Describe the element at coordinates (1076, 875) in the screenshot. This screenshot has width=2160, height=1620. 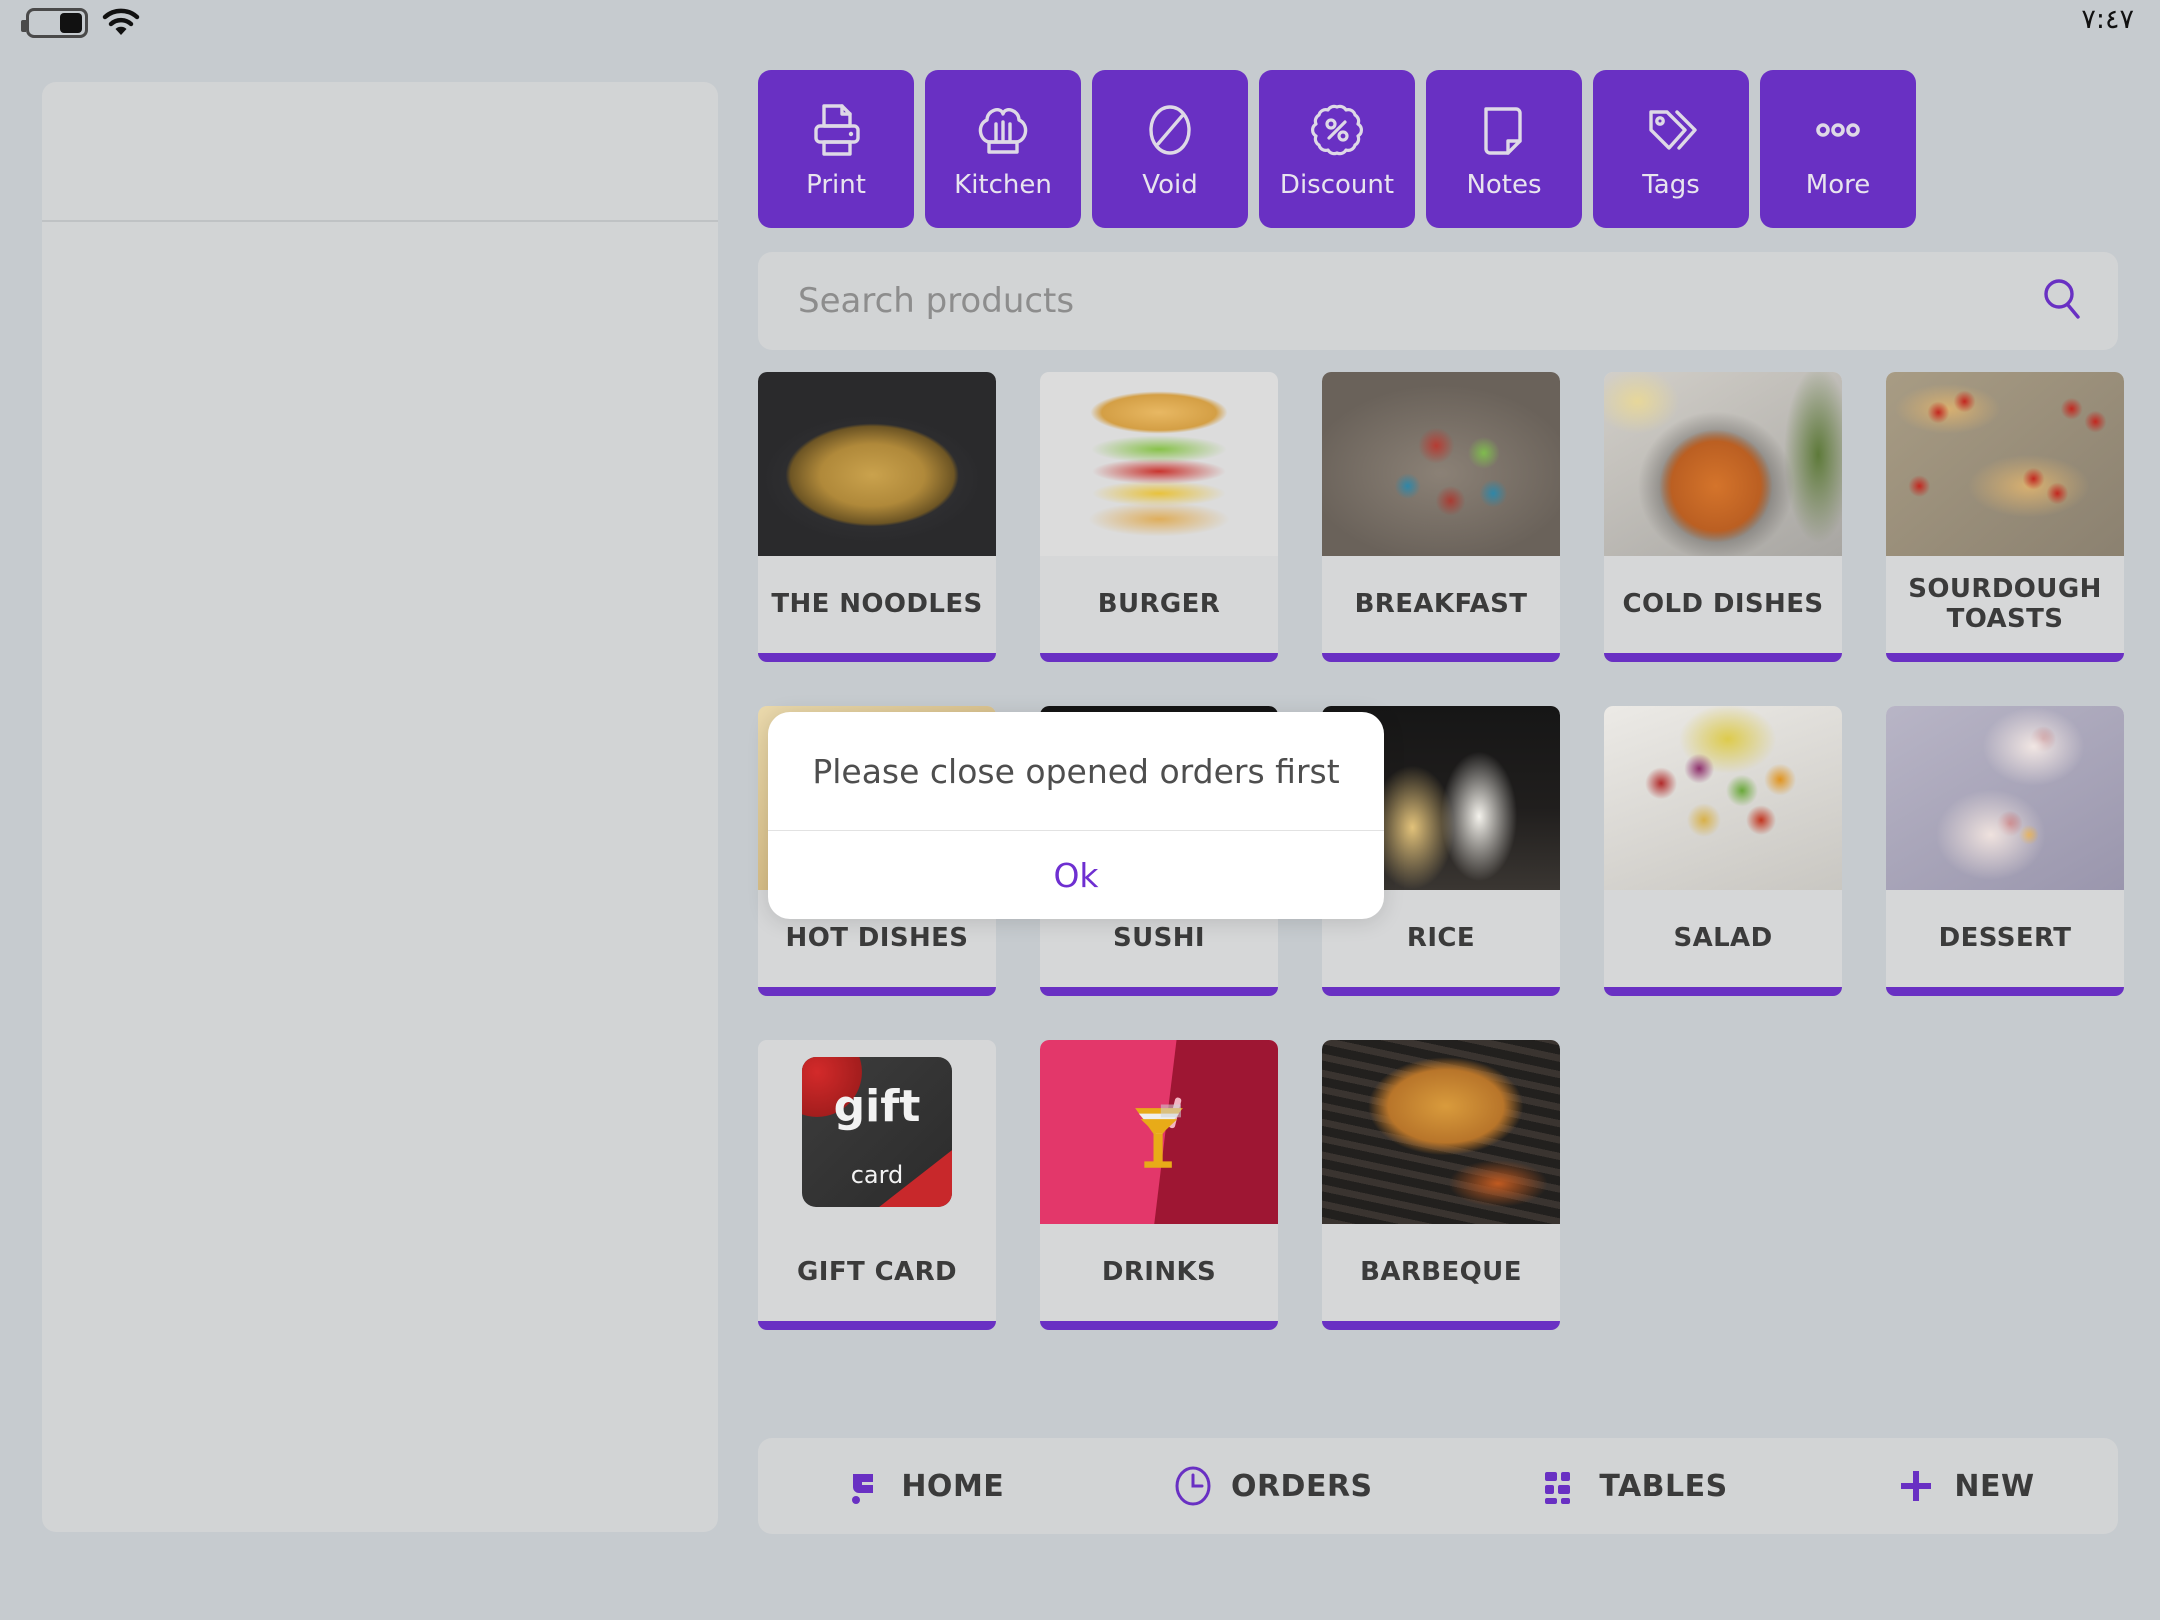
I see `alert-ok-button: Ok` at that location.